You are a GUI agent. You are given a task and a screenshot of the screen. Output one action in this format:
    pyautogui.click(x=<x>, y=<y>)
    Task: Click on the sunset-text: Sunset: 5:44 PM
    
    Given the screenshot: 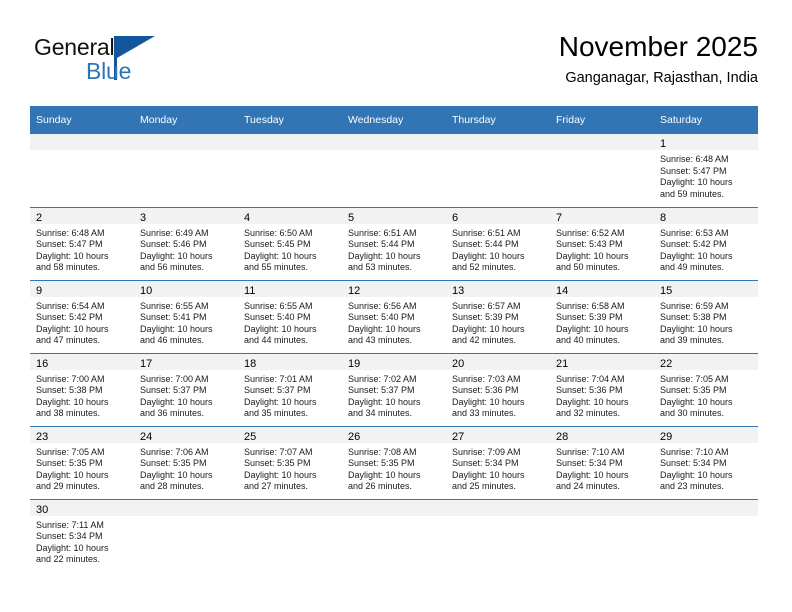 What is the action you would take?
    pyautogui.click(x=381, y=244)
    